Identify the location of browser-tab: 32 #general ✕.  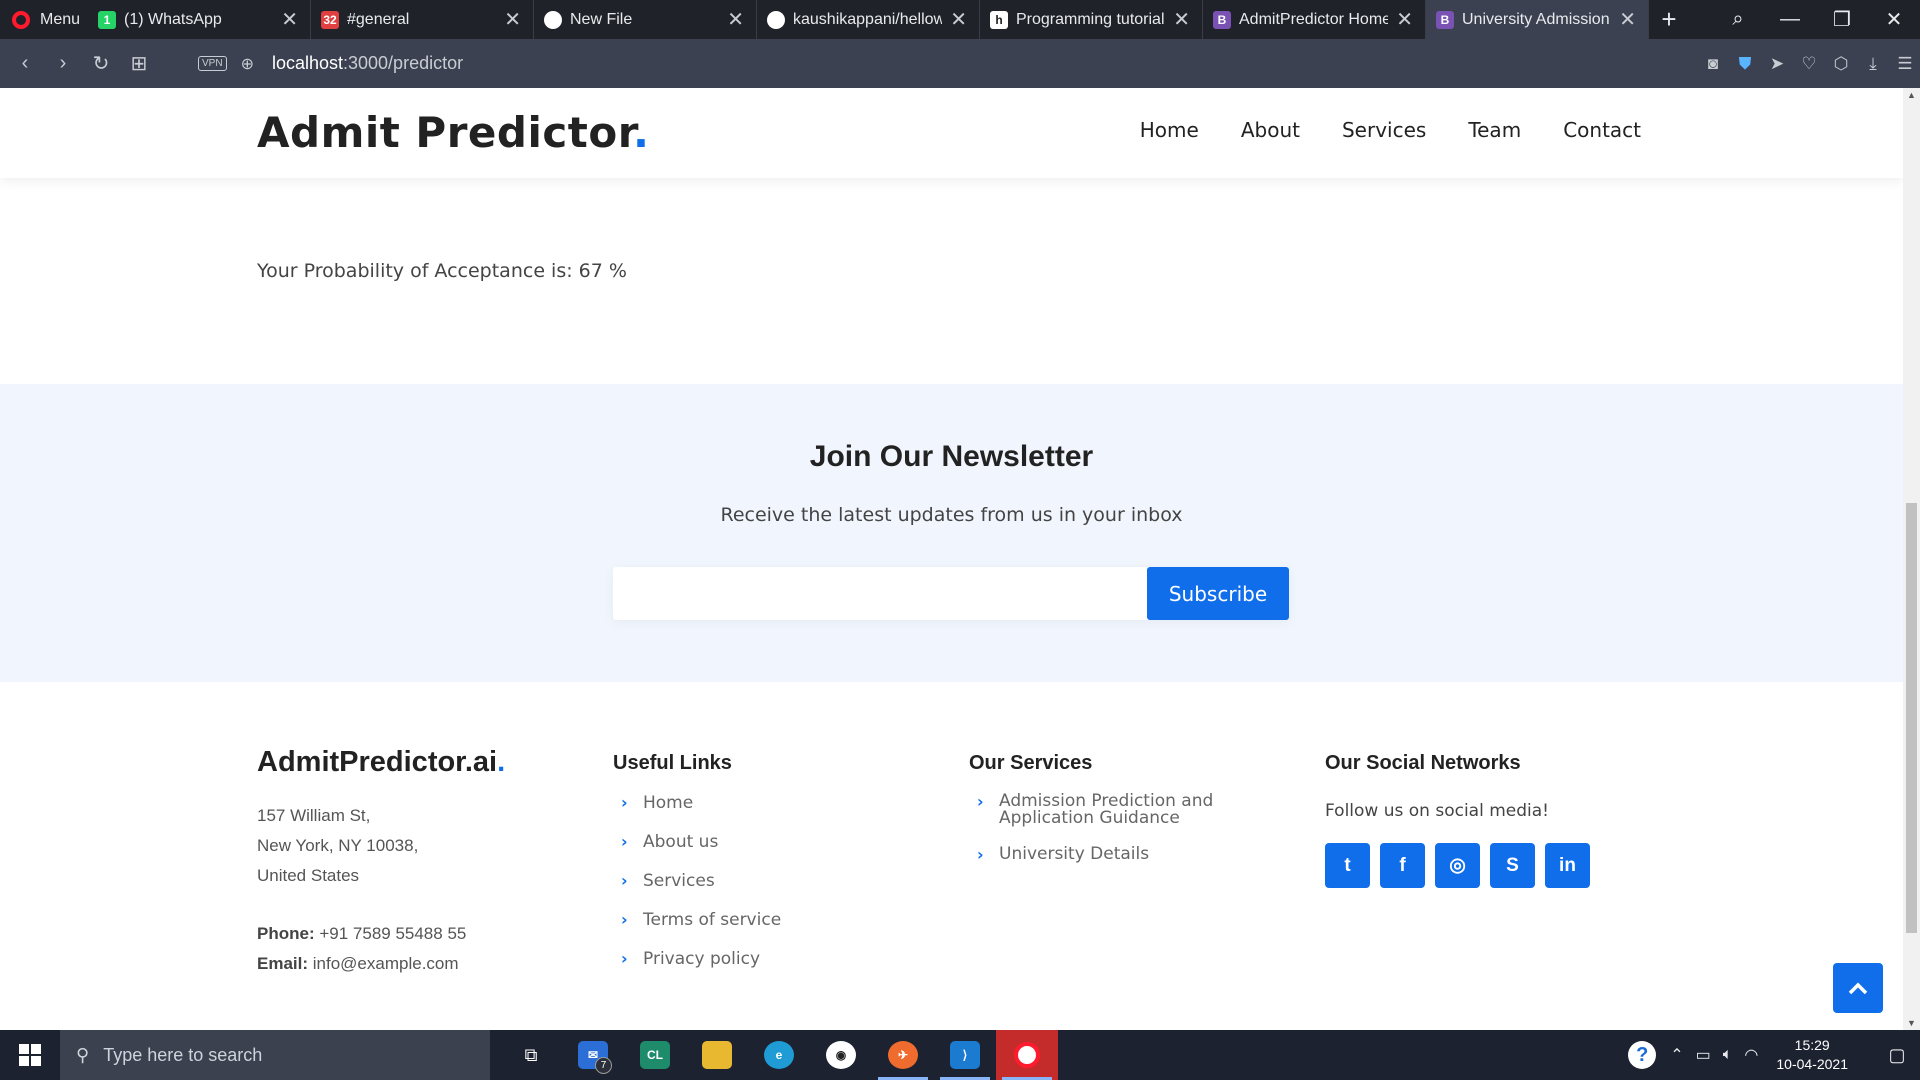
(422, 19).